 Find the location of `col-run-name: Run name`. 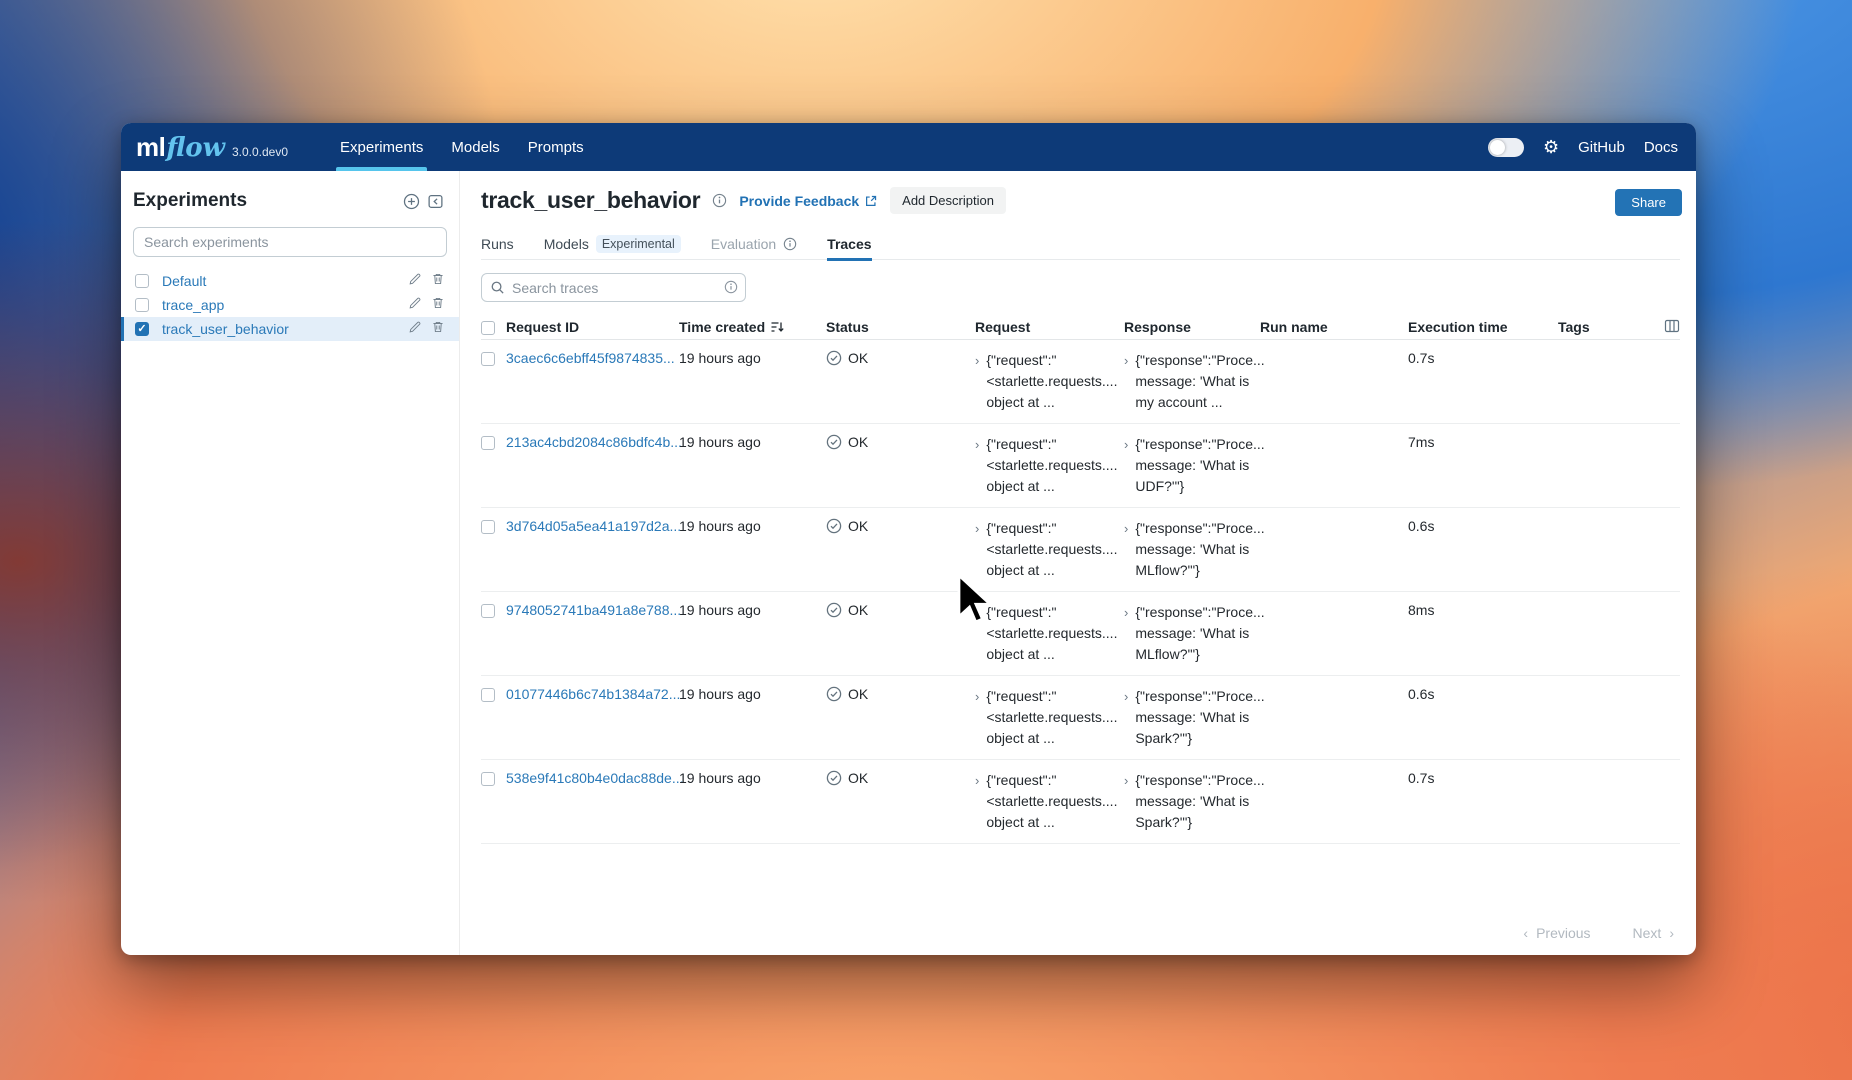

col-run-name: Run name is located at coordinates (1334, 327).